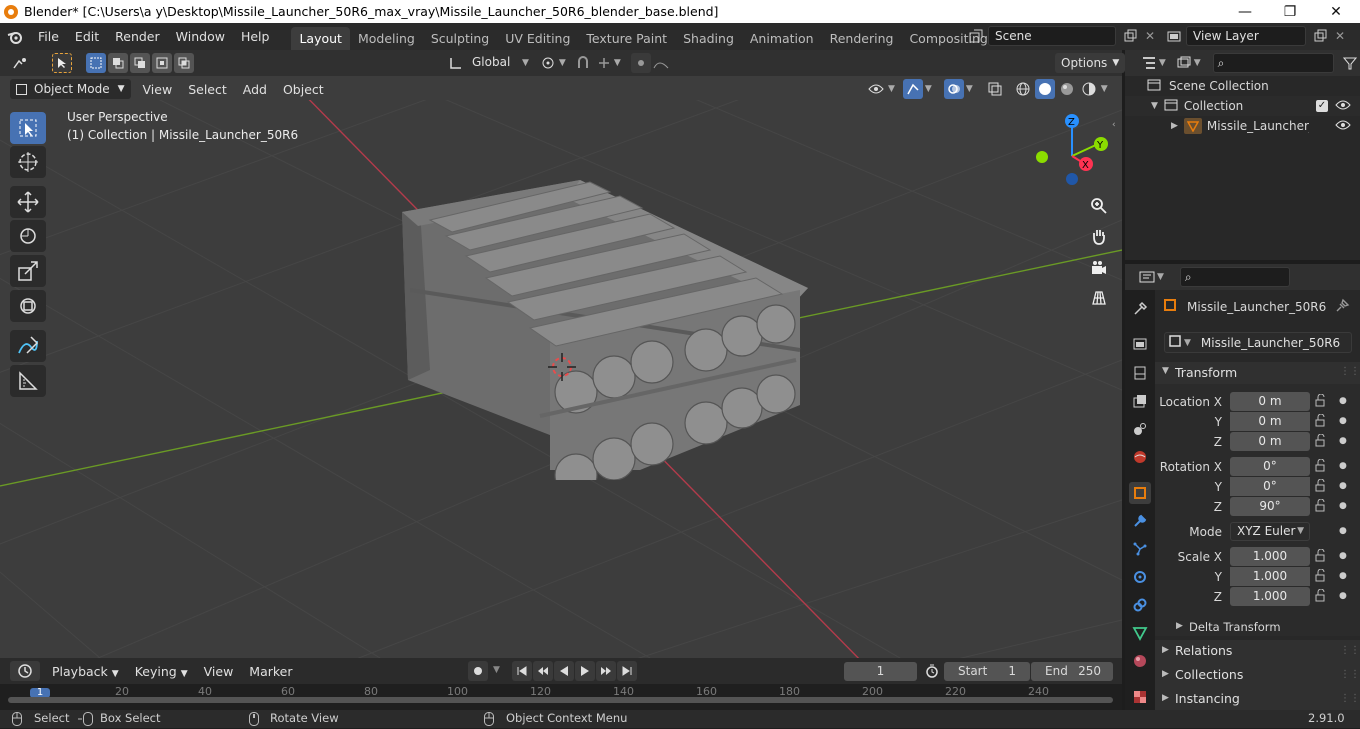  Describe the element at coordinates (549, 63) in the screenshot. I see `pivot-point-icon` at that location.